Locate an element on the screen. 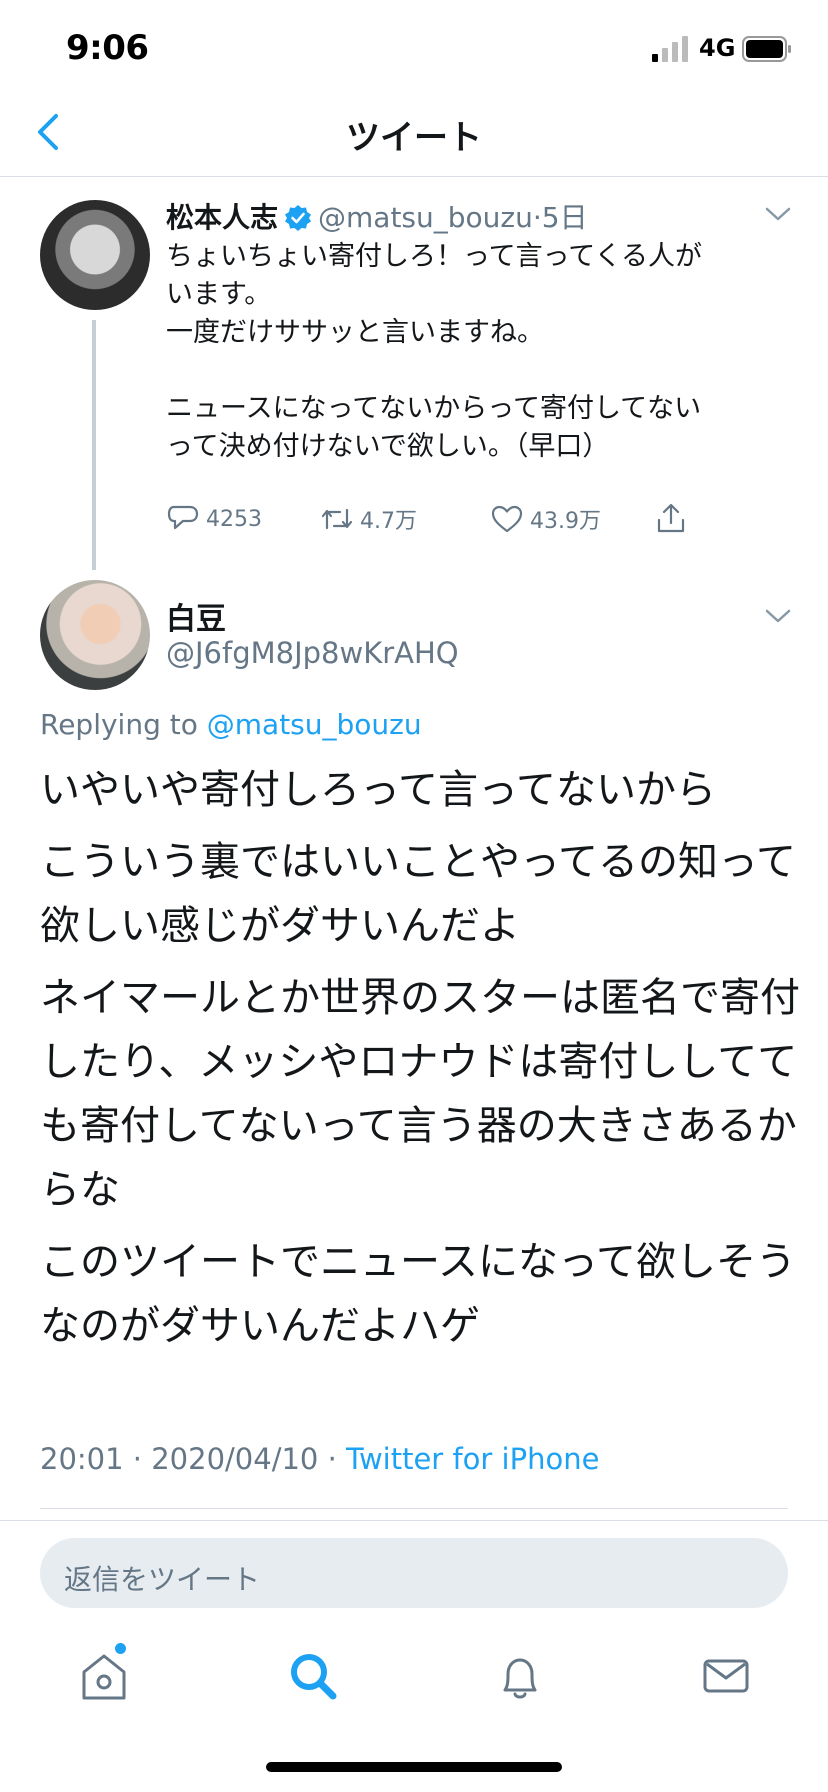  reply-author-handle: @J6fgM8Jp8wKrAHQ is located at coordinates (312, 653).